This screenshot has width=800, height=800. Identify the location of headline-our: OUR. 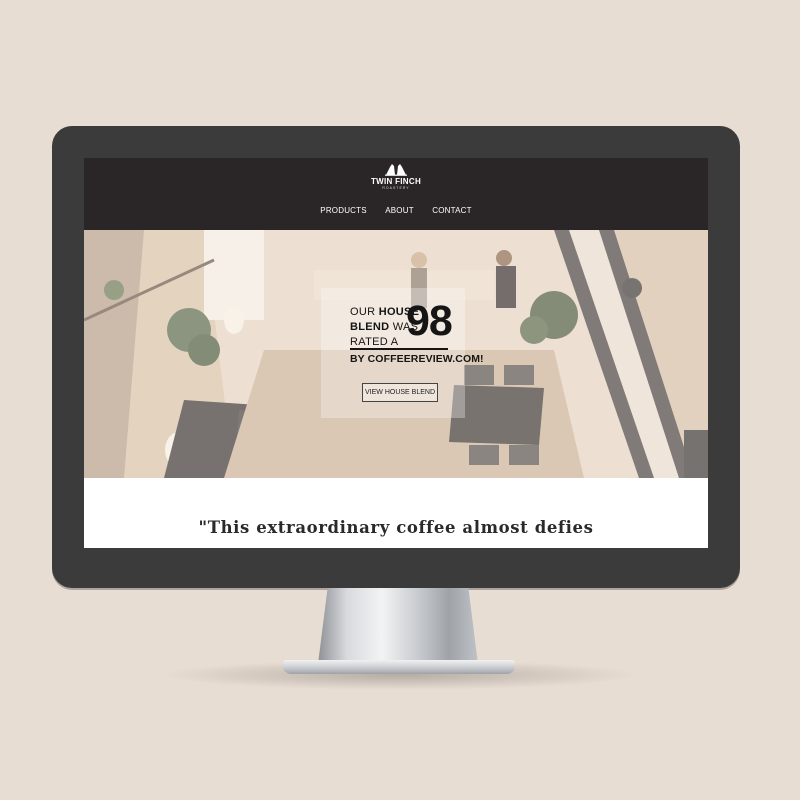
(364, 312).